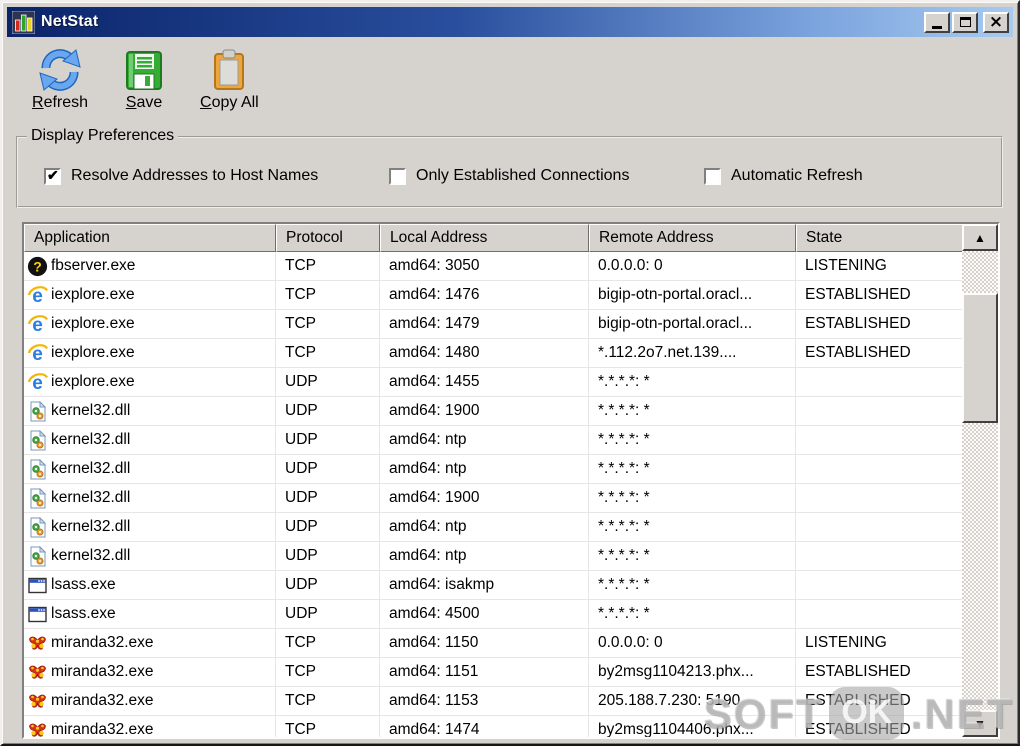  What do you see at coordinates (484, 295) in the screenshot?
I see `local-address-cell: amd64: 1476` at bounding box center [484, 295].